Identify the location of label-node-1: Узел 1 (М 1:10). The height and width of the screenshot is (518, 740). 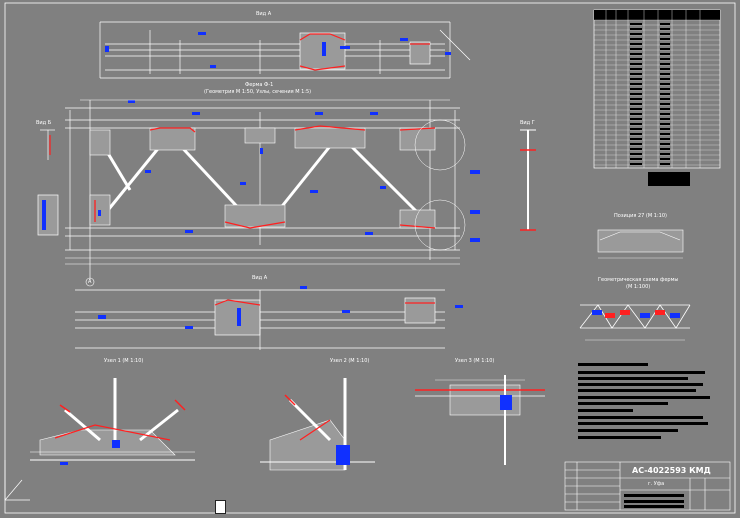
(124, 361).